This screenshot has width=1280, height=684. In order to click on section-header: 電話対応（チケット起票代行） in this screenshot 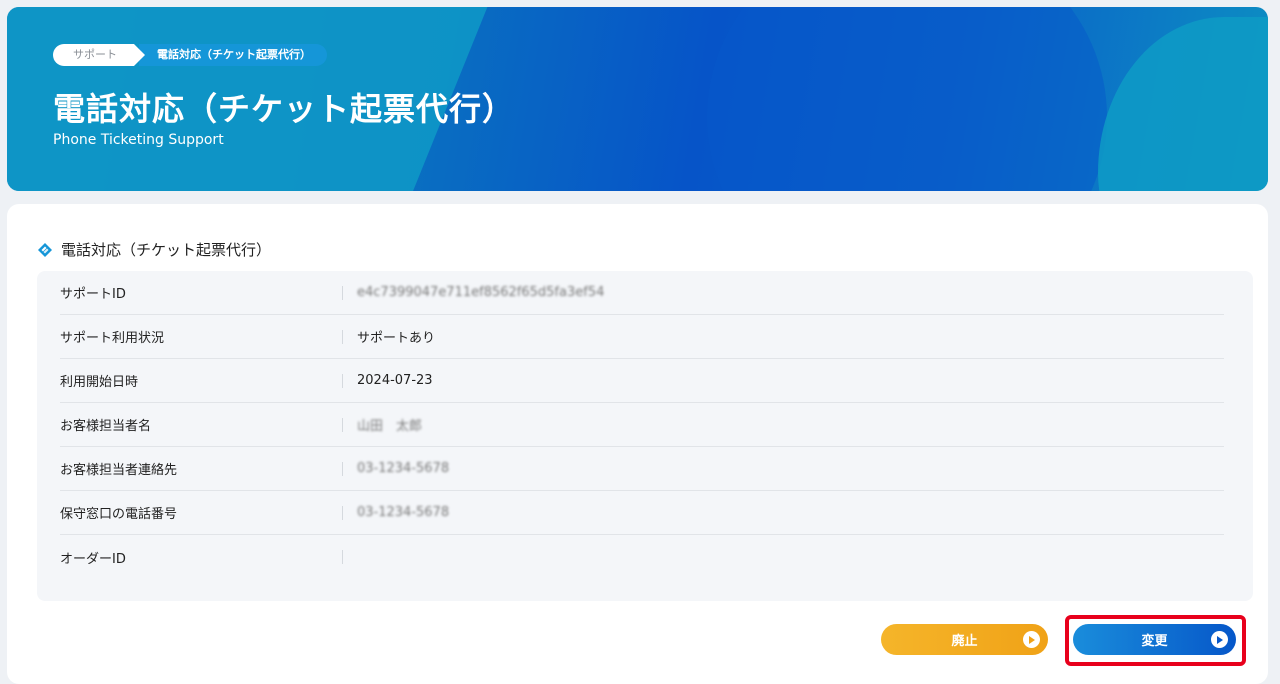, I will do `click(154, 249)`.